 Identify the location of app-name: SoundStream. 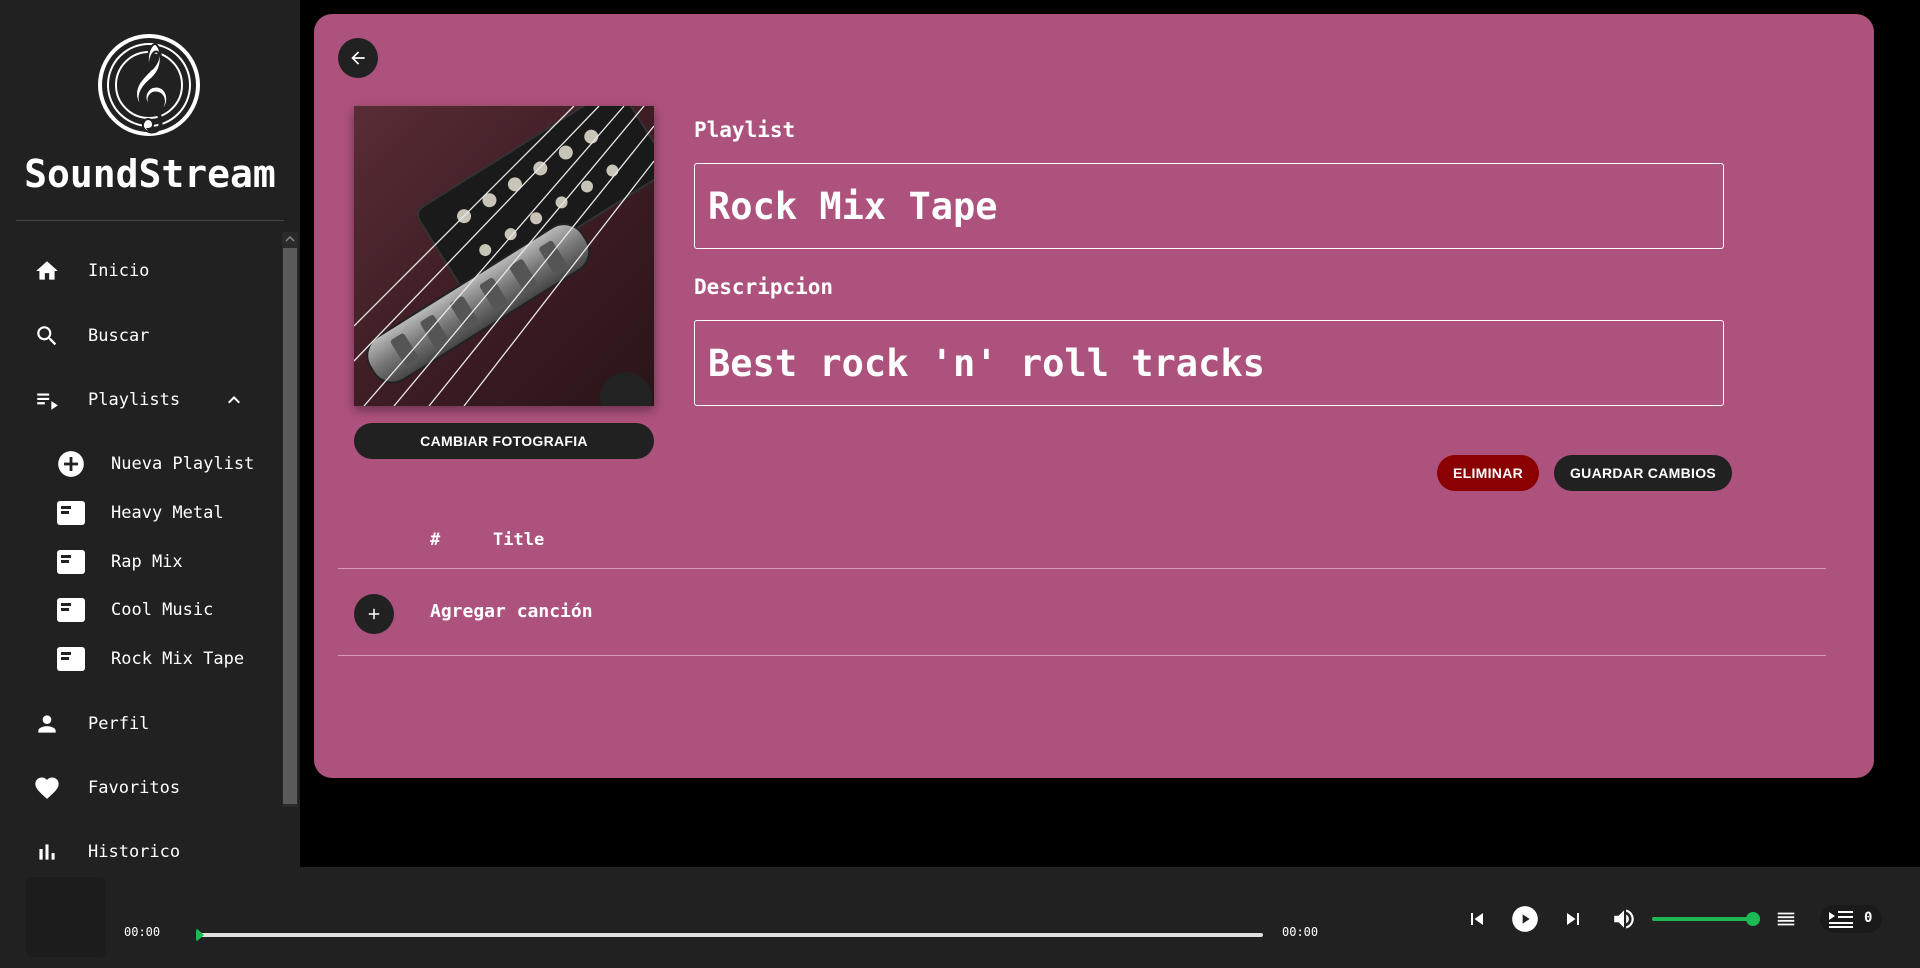
(150, 174).